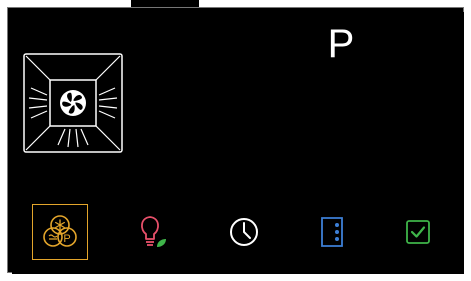 Image resolution: width=471 pixels, height=281 pixels. I want to click on clock-icon, so click(244, 232).